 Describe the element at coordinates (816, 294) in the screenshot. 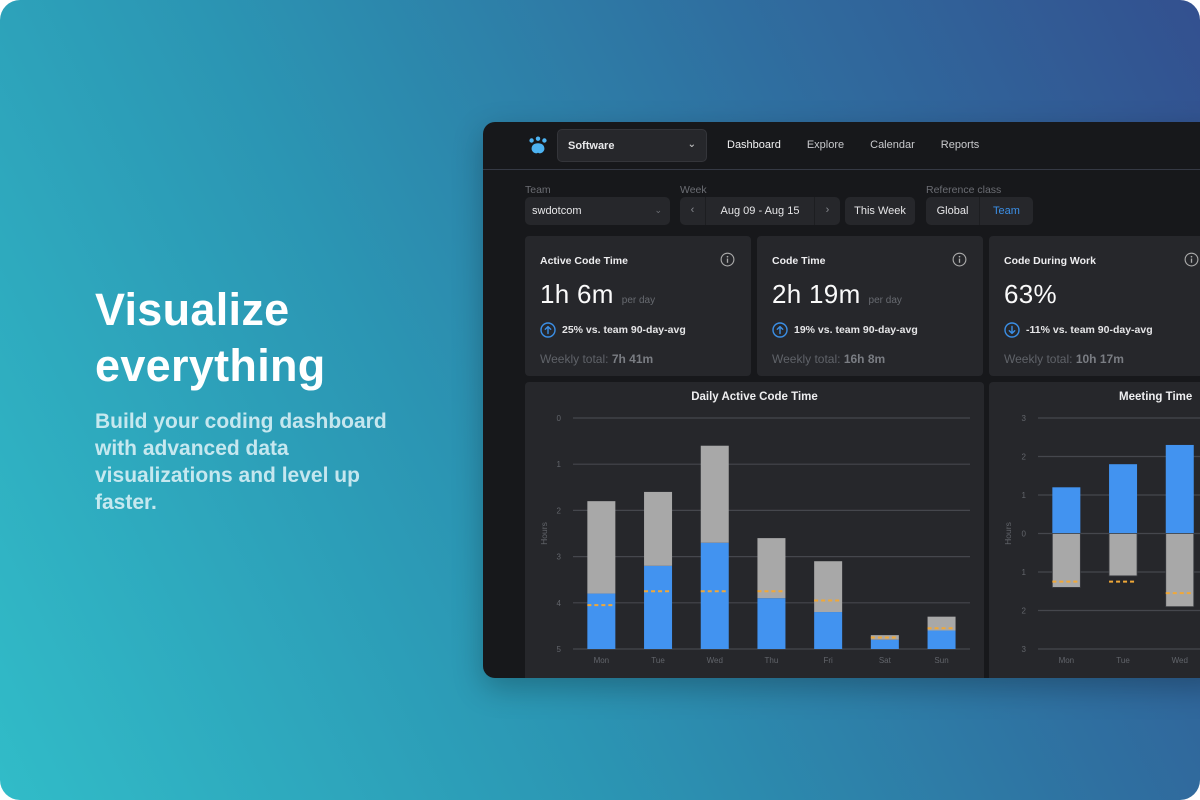

I see `card-value-text: 2h 19m` at that location.